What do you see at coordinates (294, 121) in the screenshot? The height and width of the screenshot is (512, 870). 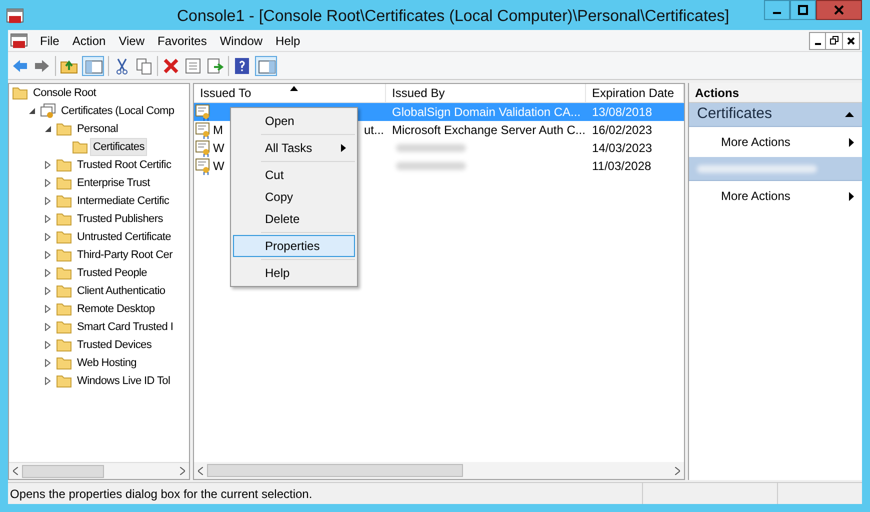 I see `menu-item: Open` at bounding box center [294, 121].